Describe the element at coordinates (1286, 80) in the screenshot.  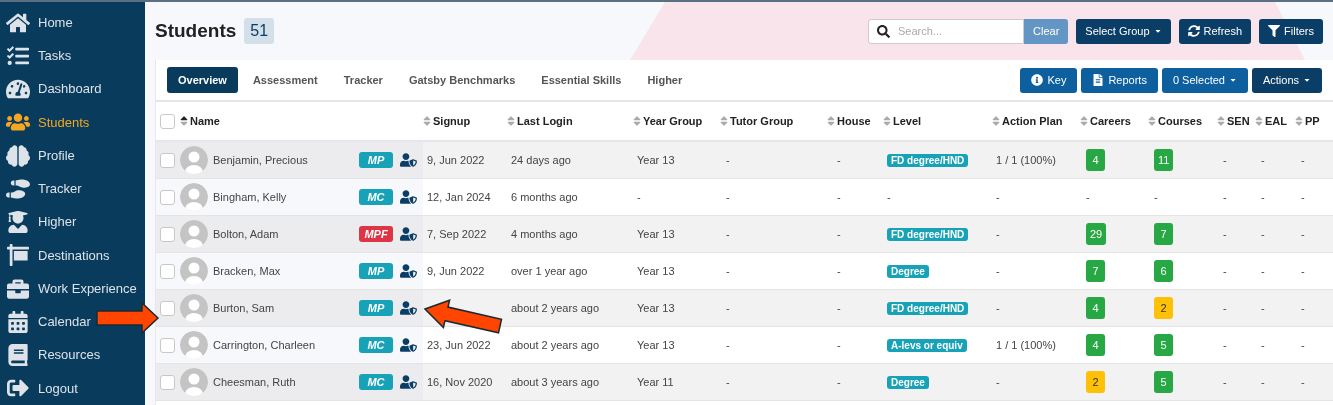
I see `toolbar-button: Actions` at that location.